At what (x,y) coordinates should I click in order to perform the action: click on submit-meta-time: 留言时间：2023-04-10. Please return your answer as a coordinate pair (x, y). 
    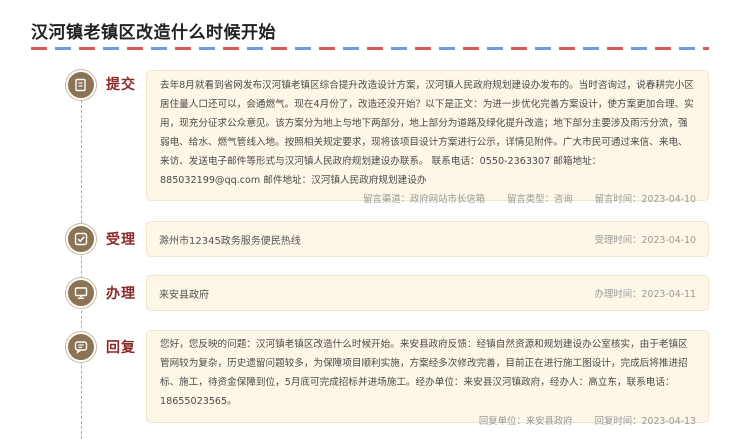
    Looking at the image, I should click on (645, 199).